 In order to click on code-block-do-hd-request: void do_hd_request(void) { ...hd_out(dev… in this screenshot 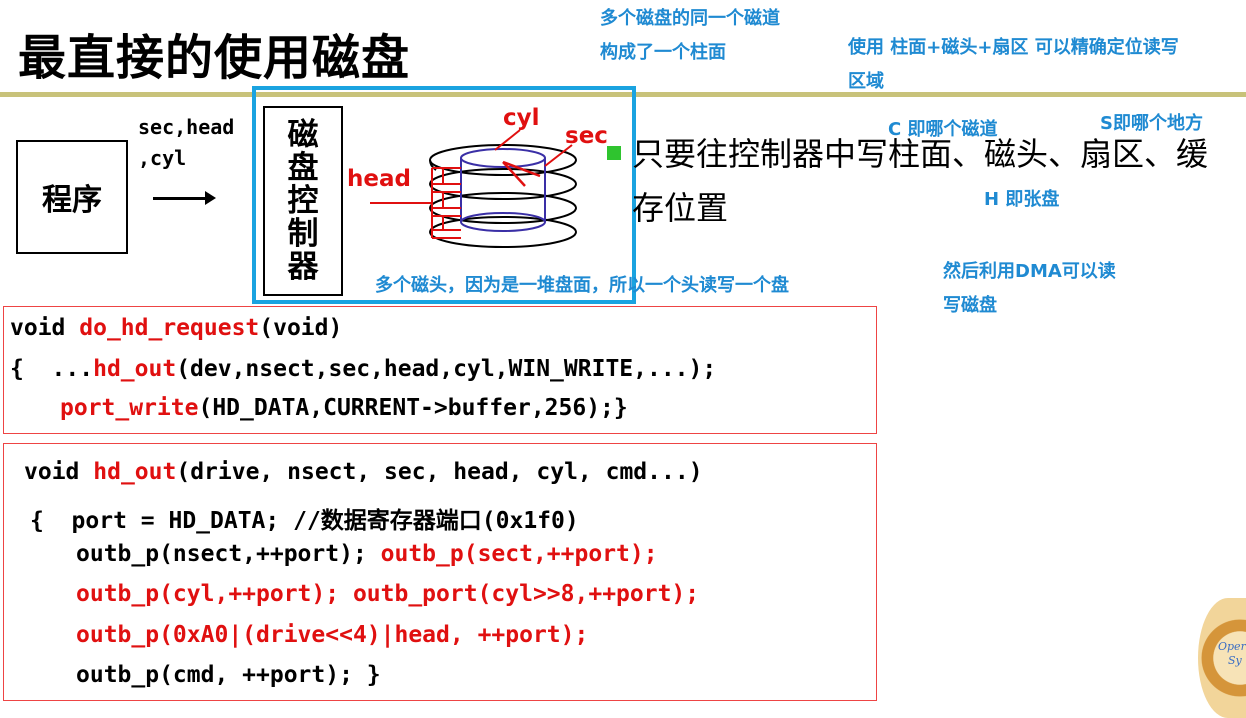, I will do `click(440, 370)`.